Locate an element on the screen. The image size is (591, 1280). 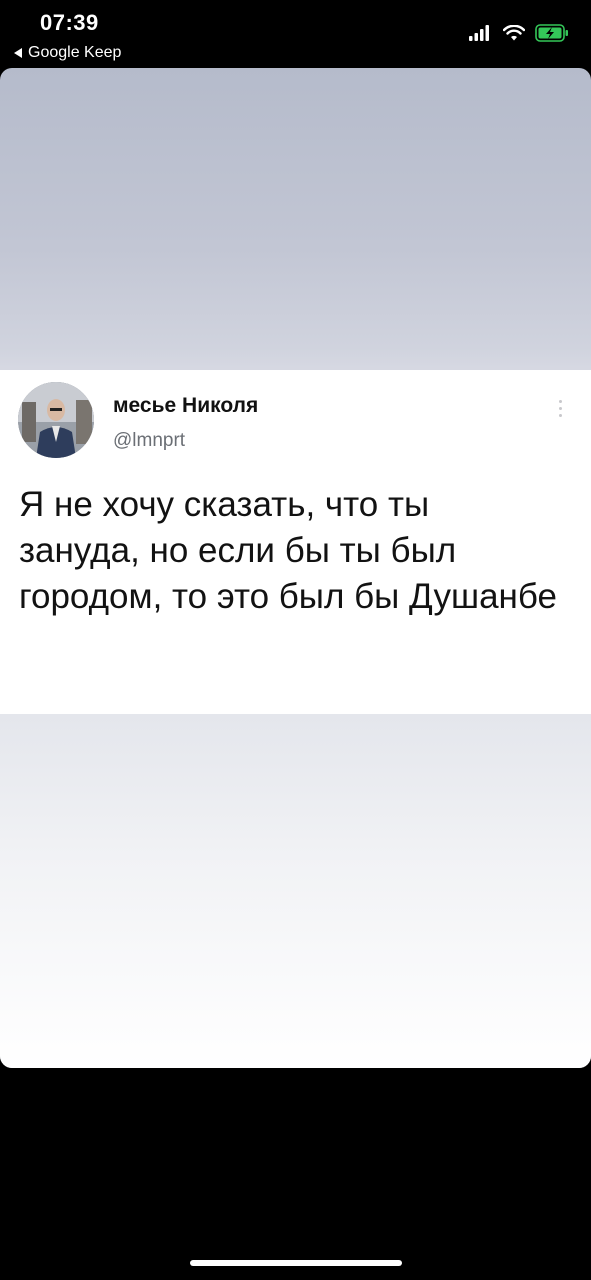
avatar is located at coordinates (56, 420).